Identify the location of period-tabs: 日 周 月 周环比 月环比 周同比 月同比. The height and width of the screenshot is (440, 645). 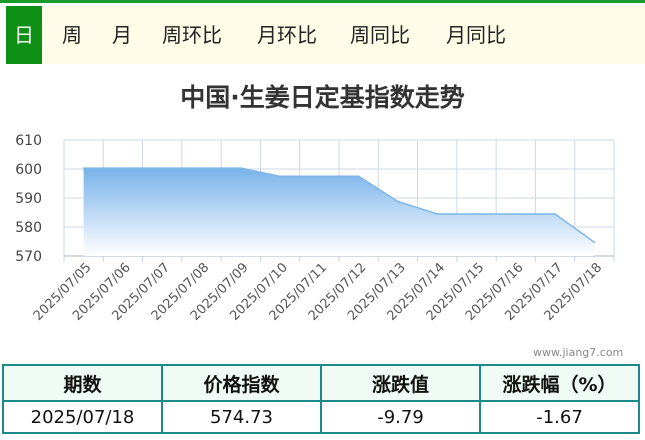
(325, 35).